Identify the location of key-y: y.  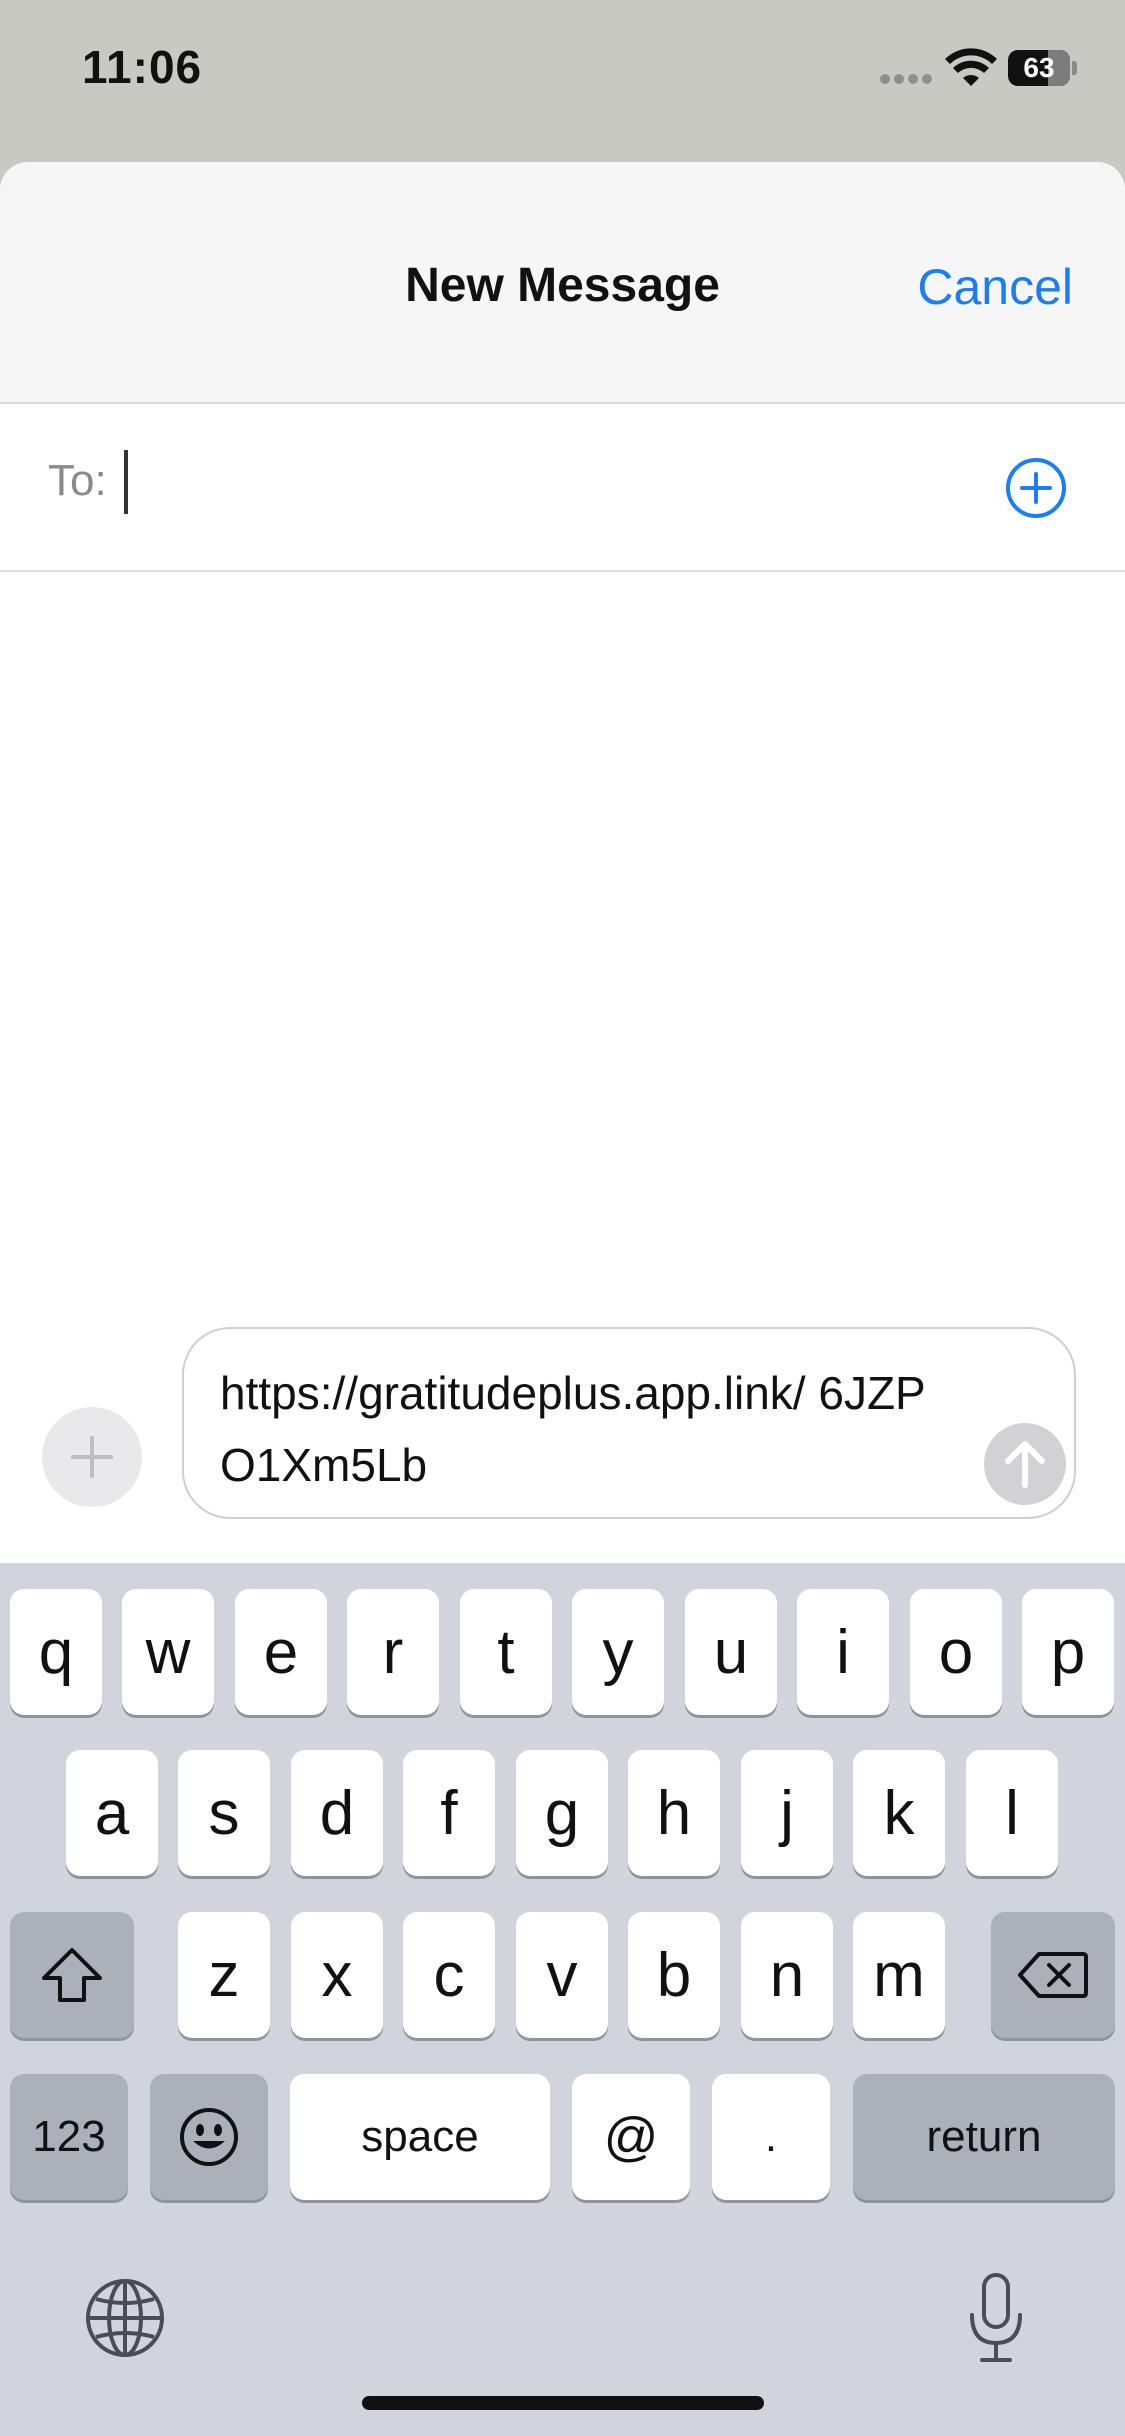
(618, 1652).